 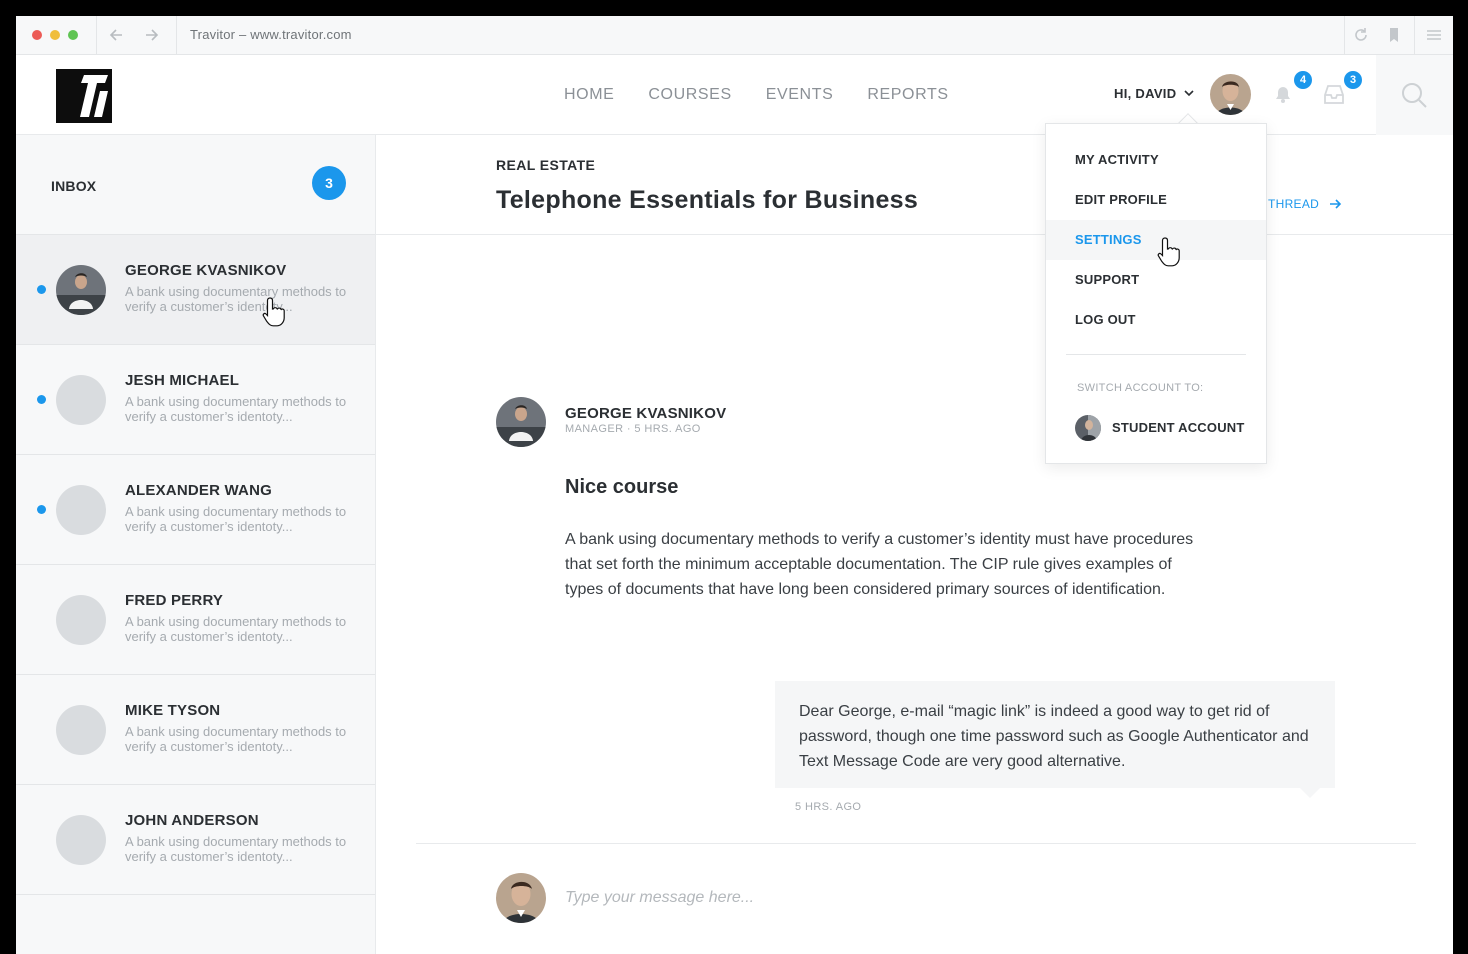 I want to click on page-title: Telephone Essentials for Business, so click(x=707, y=200).